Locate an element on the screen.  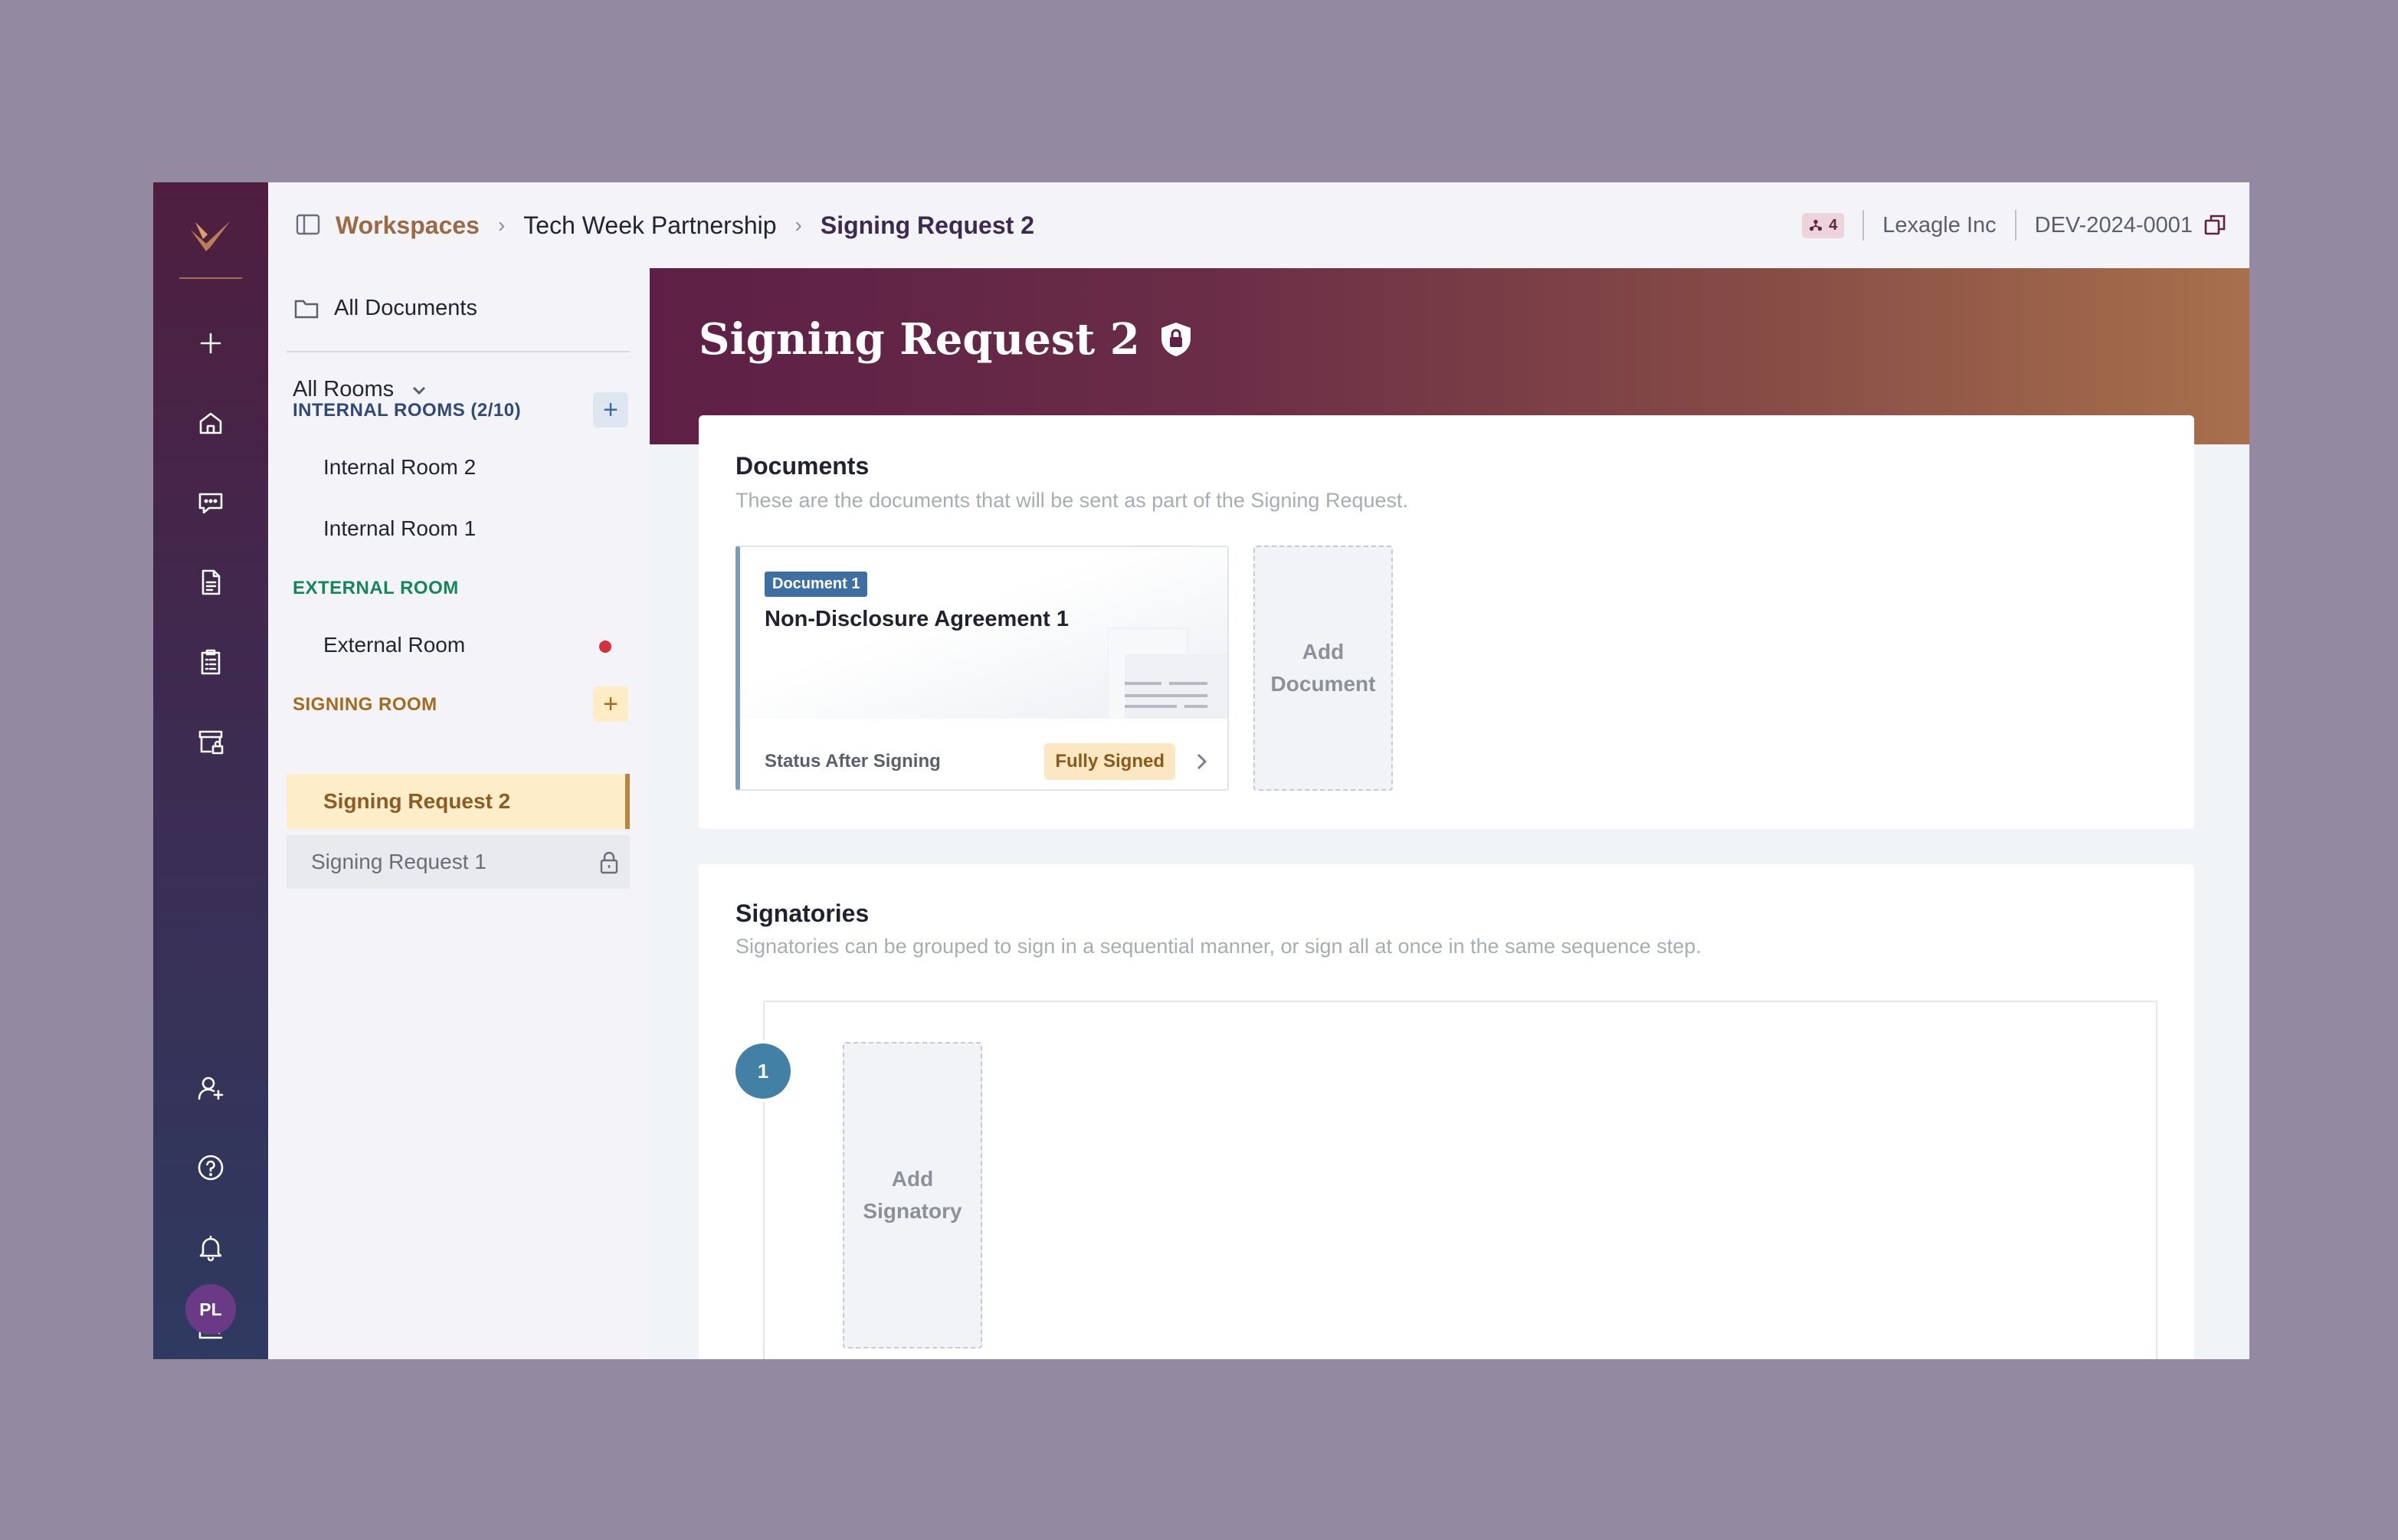
unread-dot is located at coordinates (605, 647).